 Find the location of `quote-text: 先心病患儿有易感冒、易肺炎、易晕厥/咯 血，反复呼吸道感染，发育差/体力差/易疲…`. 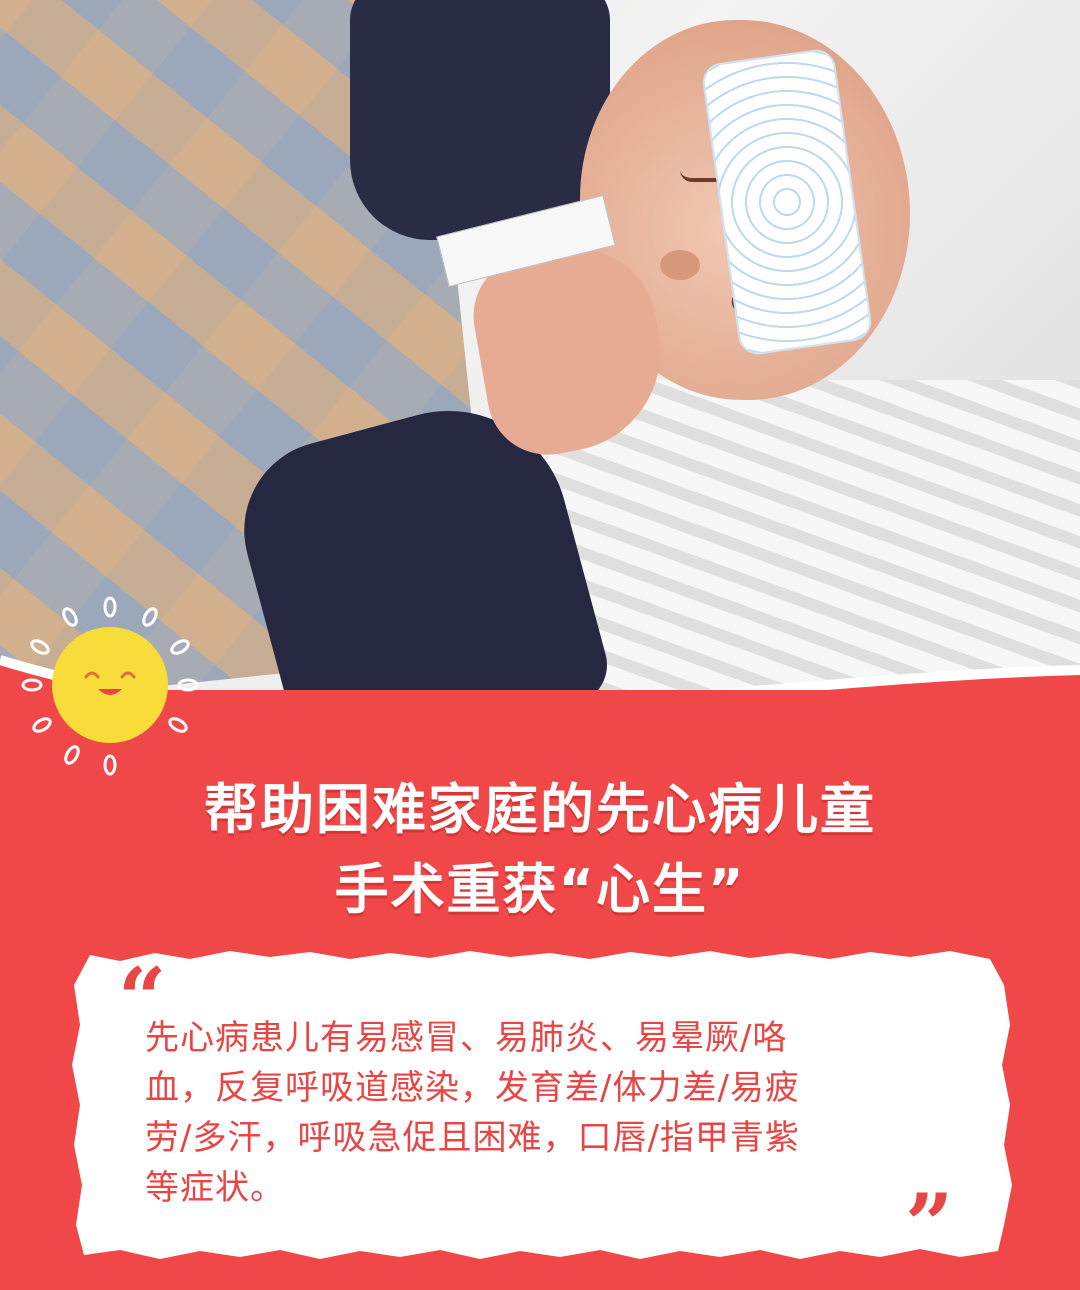

quote-text: 先心病患儿有易感冒、易肺炎、易晕厥/咯 血，反复呼吸道感染，发育差/体力差/易疲… is located at coordinates (555, 1113).